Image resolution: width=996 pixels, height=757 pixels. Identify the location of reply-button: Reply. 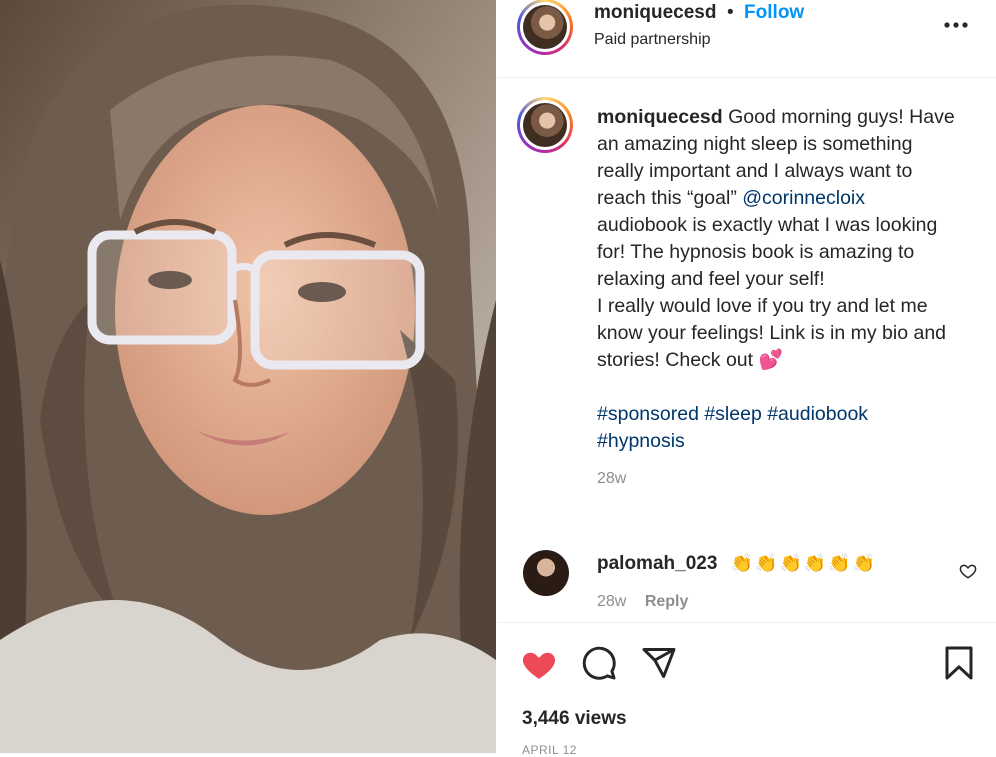
(667, 601).